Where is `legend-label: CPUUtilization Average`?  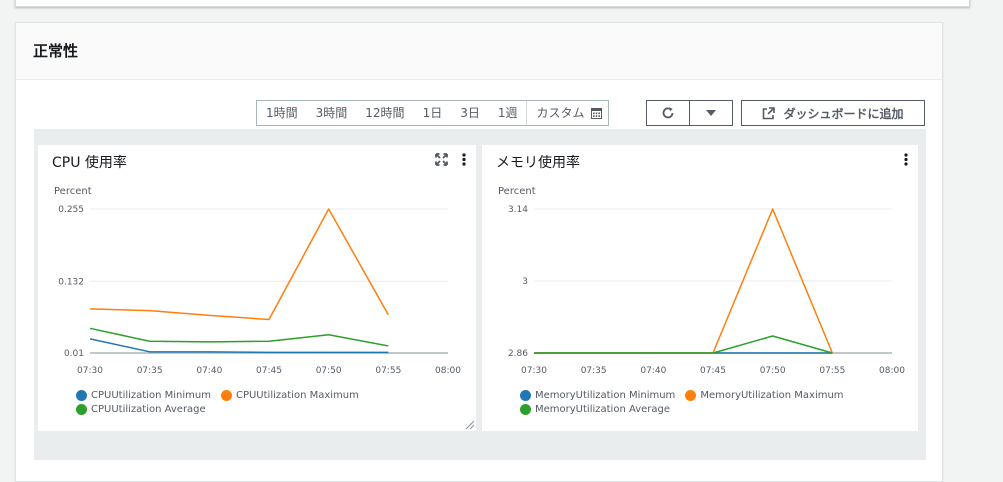 legend-label: CPUUtilization Average is located at coordinates (148, 409).